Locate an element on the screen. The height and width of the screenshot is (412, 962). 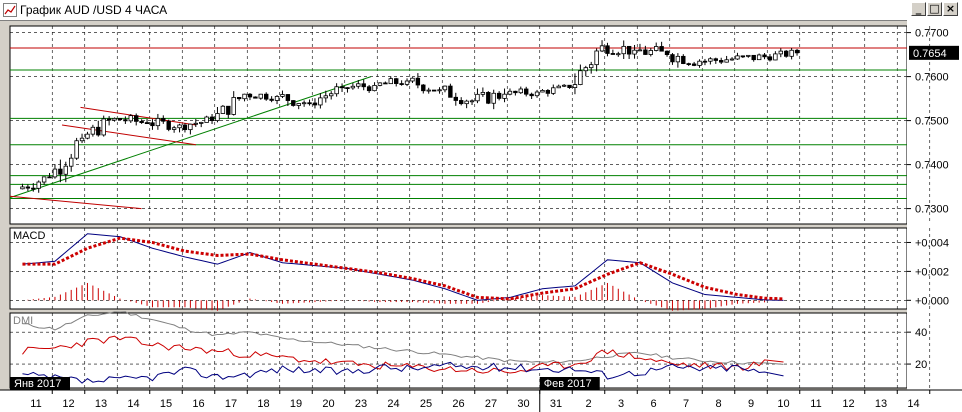
date-tick-label: 12 is located at coordinates (68, 404).